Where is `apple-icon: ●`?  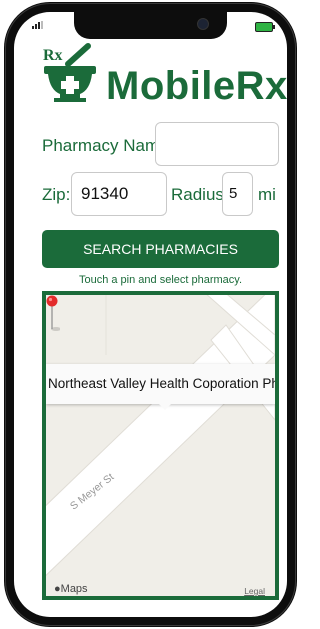
apple-icon: ● is located at coordinates (57, 589).